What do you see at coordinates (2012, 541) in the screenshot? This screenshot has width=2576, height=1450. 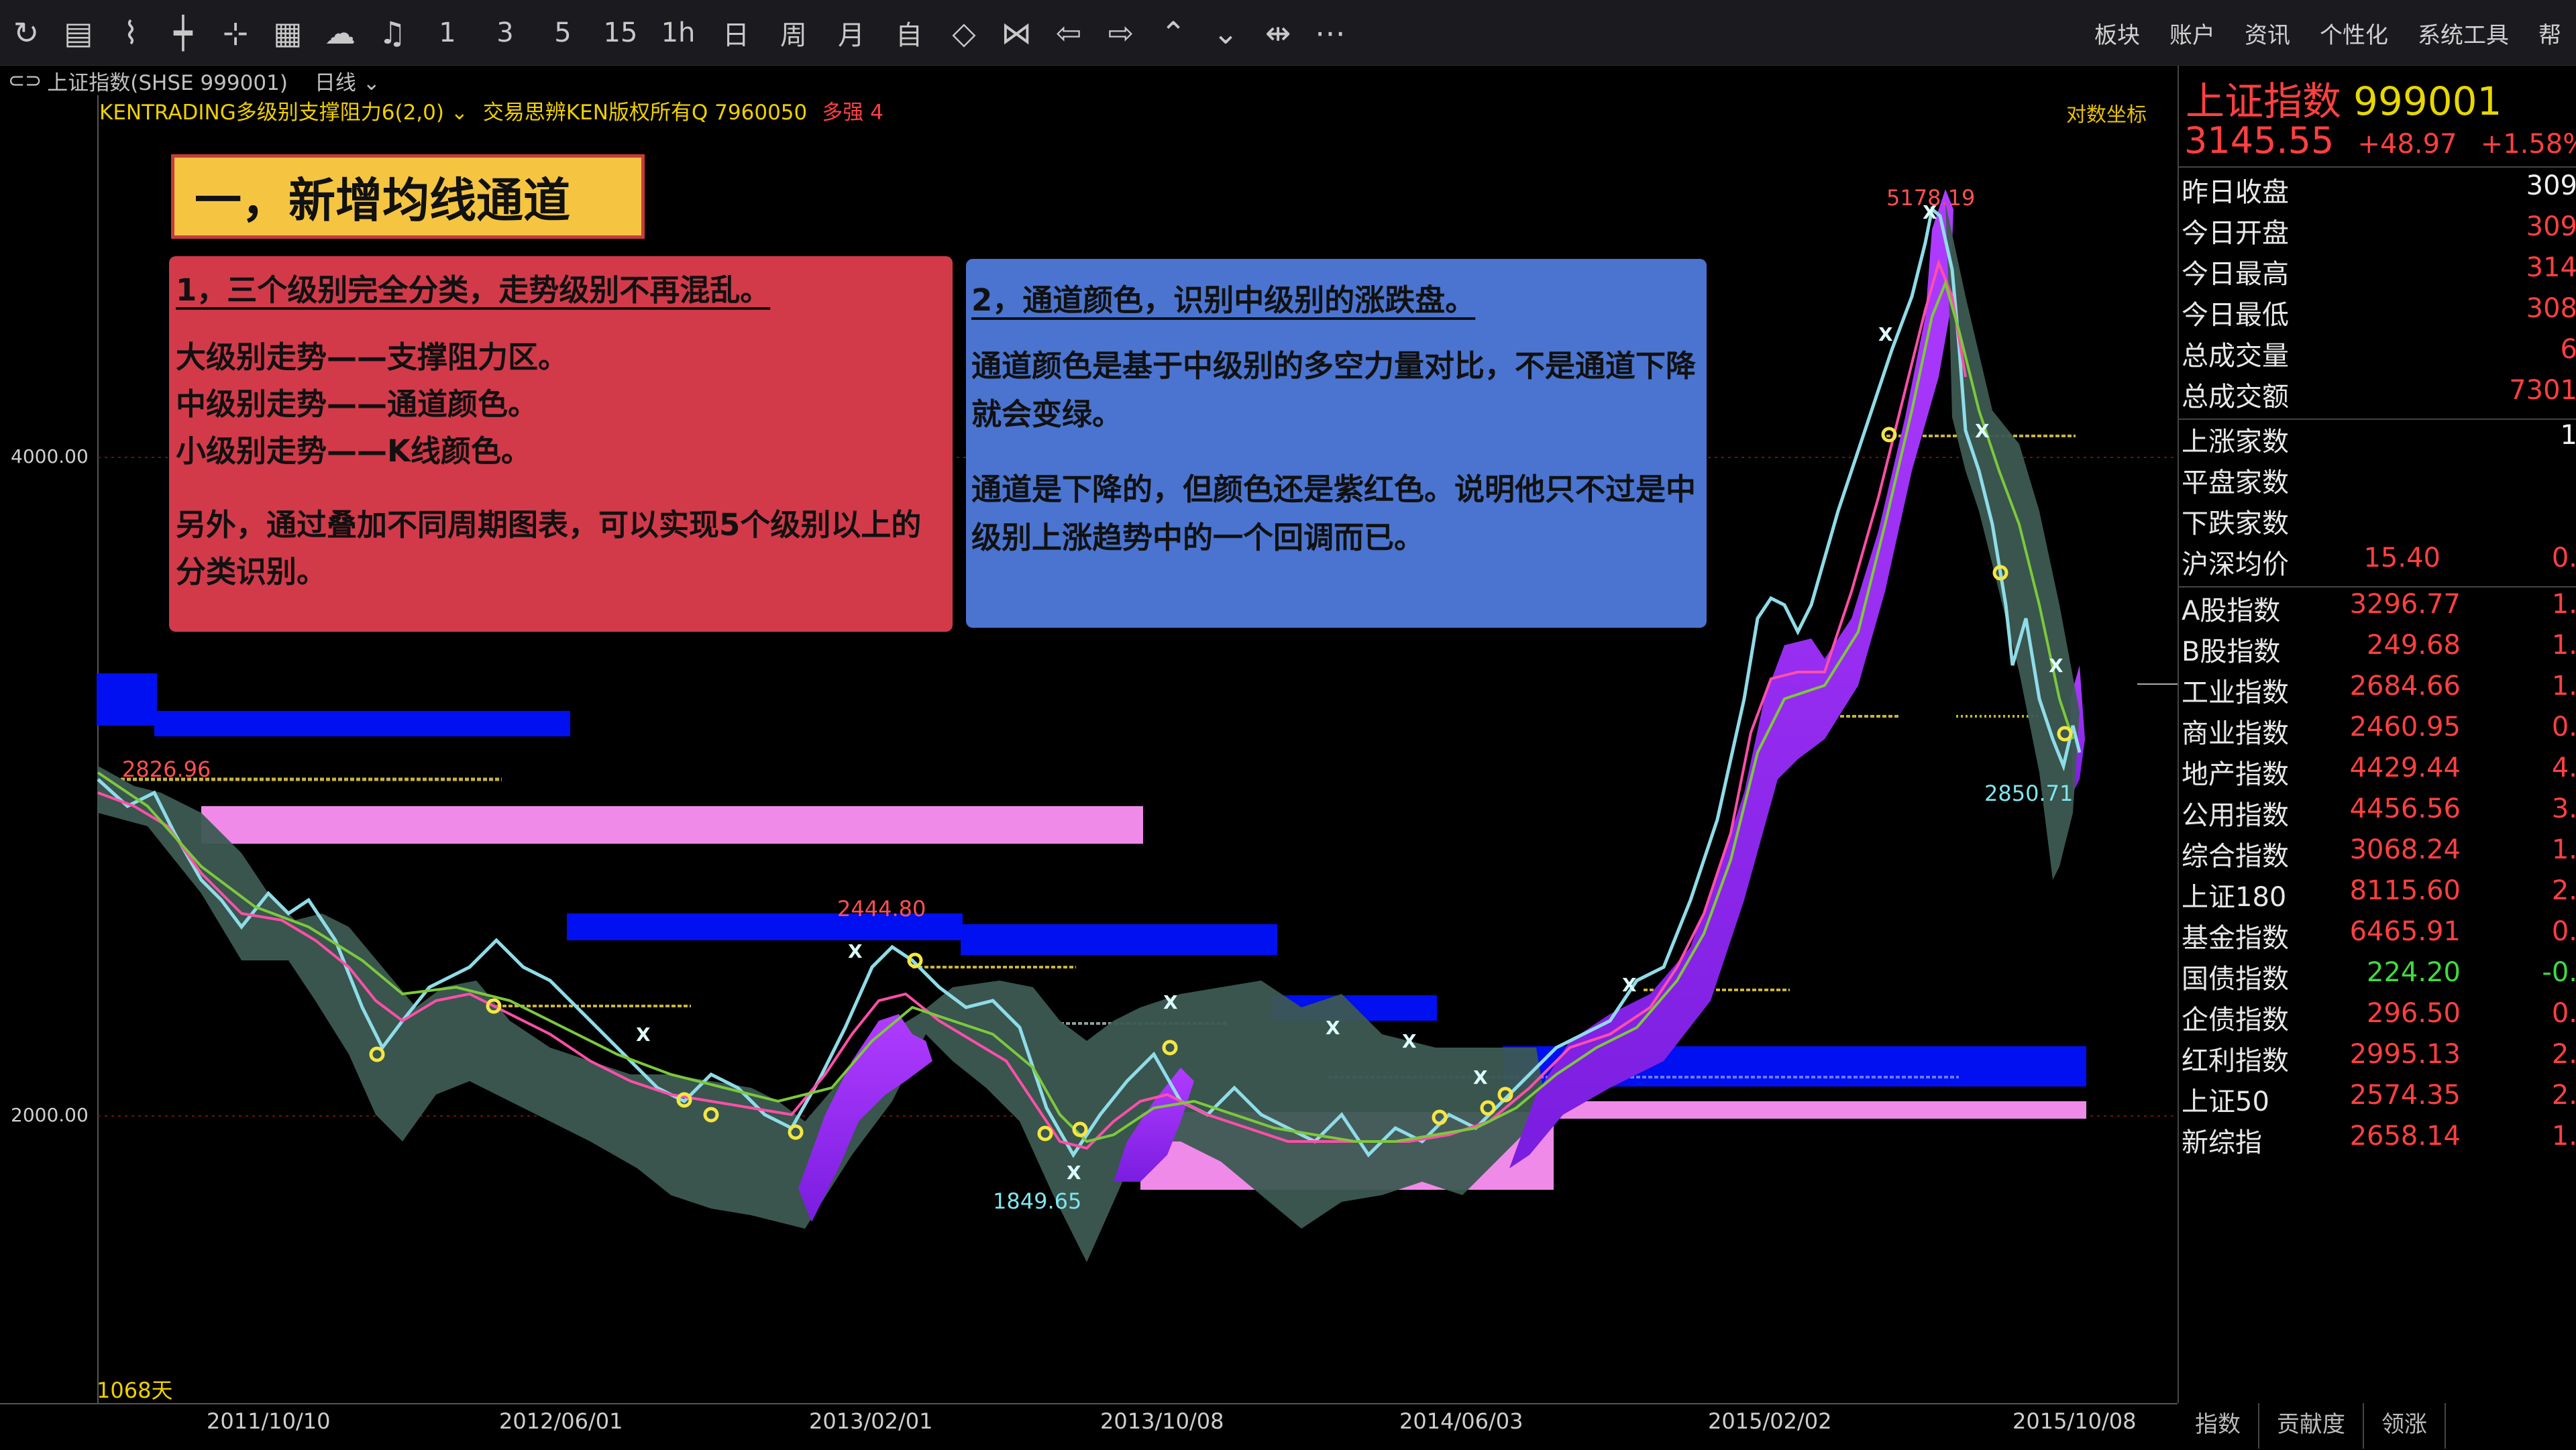 I see `ma-channel-neutral` at bounding box center [2012, 541].